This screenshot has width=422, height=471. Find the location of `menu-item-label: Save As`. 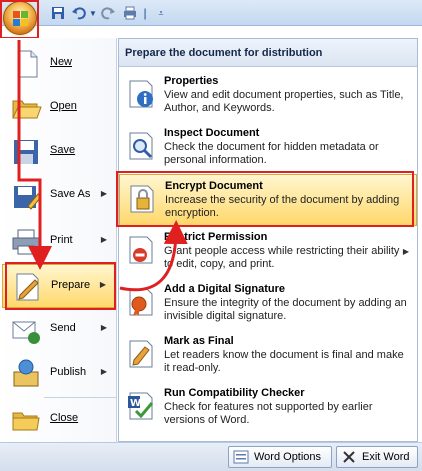

menu-item-label: Save As is located at coordinates (70, 194).